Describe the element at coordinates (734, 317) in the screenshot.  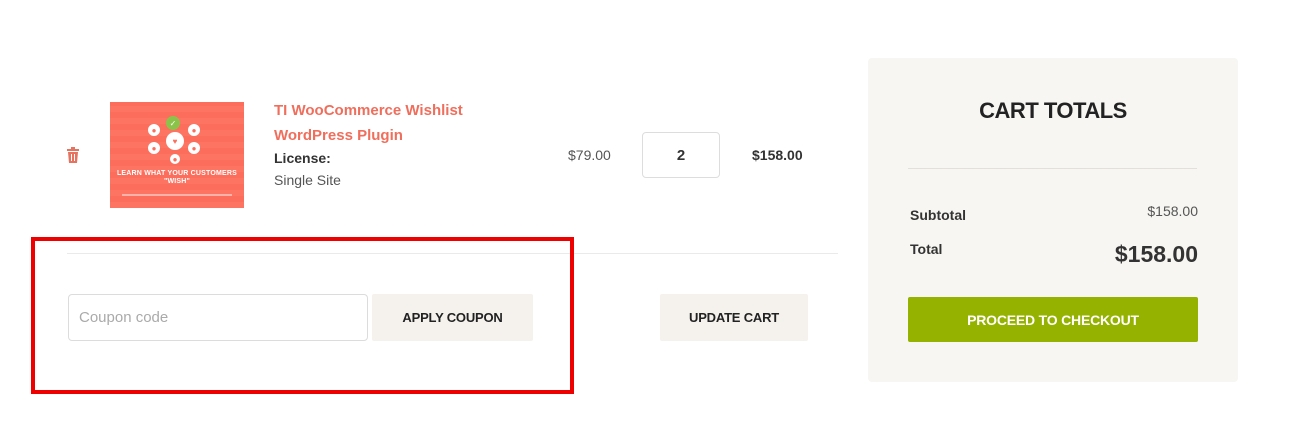
I see `update-cart-button: UPDATE CART` at that location.